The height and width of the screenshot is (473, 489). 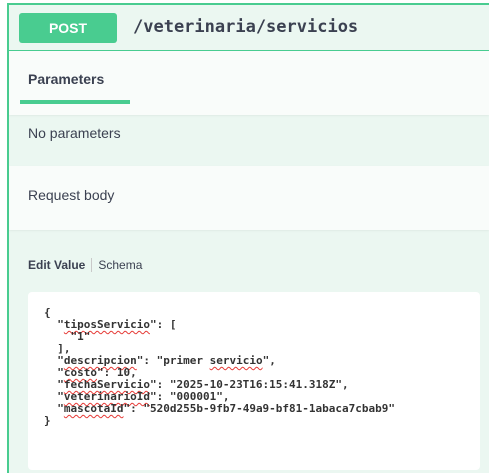 I want to click on tab-divider, so click(x=92, y=265).